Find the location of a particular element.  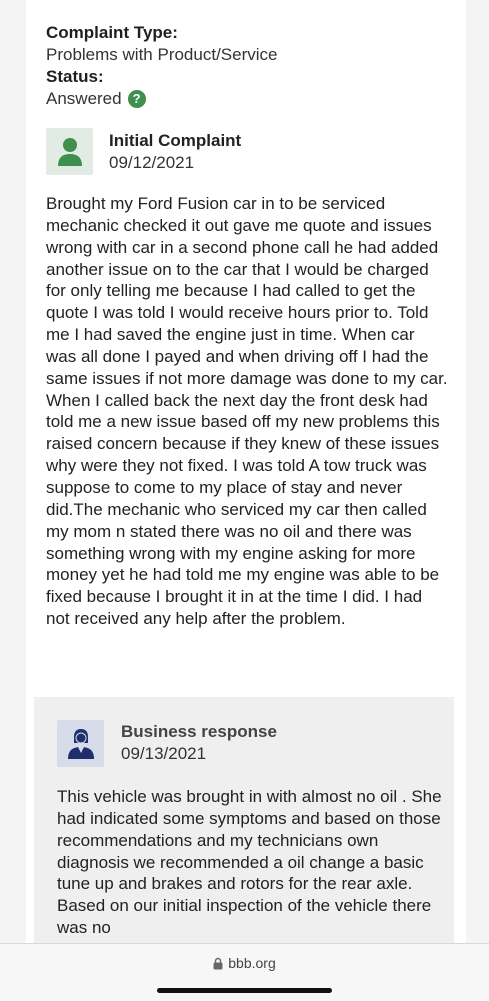

response-avatar is located at coordinates (80, 743).